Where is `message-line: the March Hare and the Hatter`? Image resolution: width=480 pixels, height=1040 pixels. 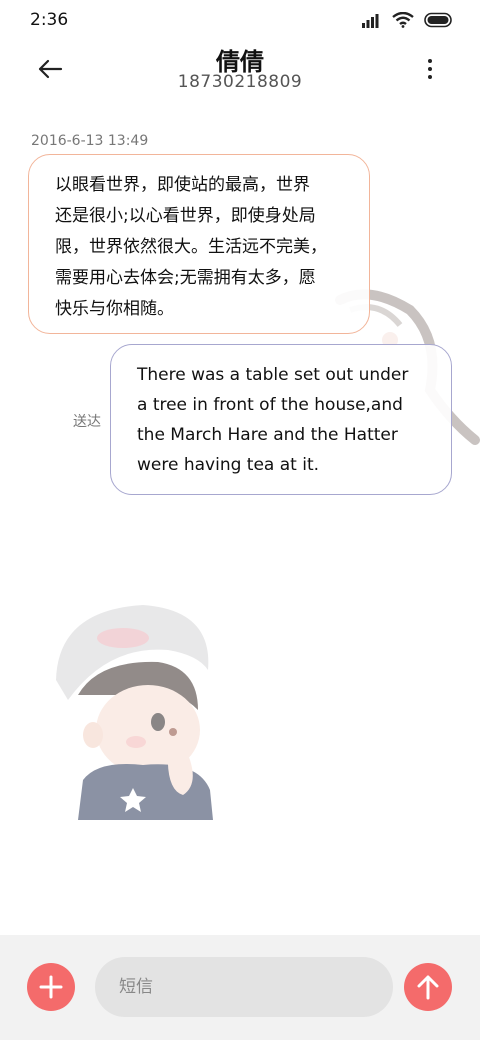 message-line: the March Hare and the Hatter is located at coordinates (267, 435).